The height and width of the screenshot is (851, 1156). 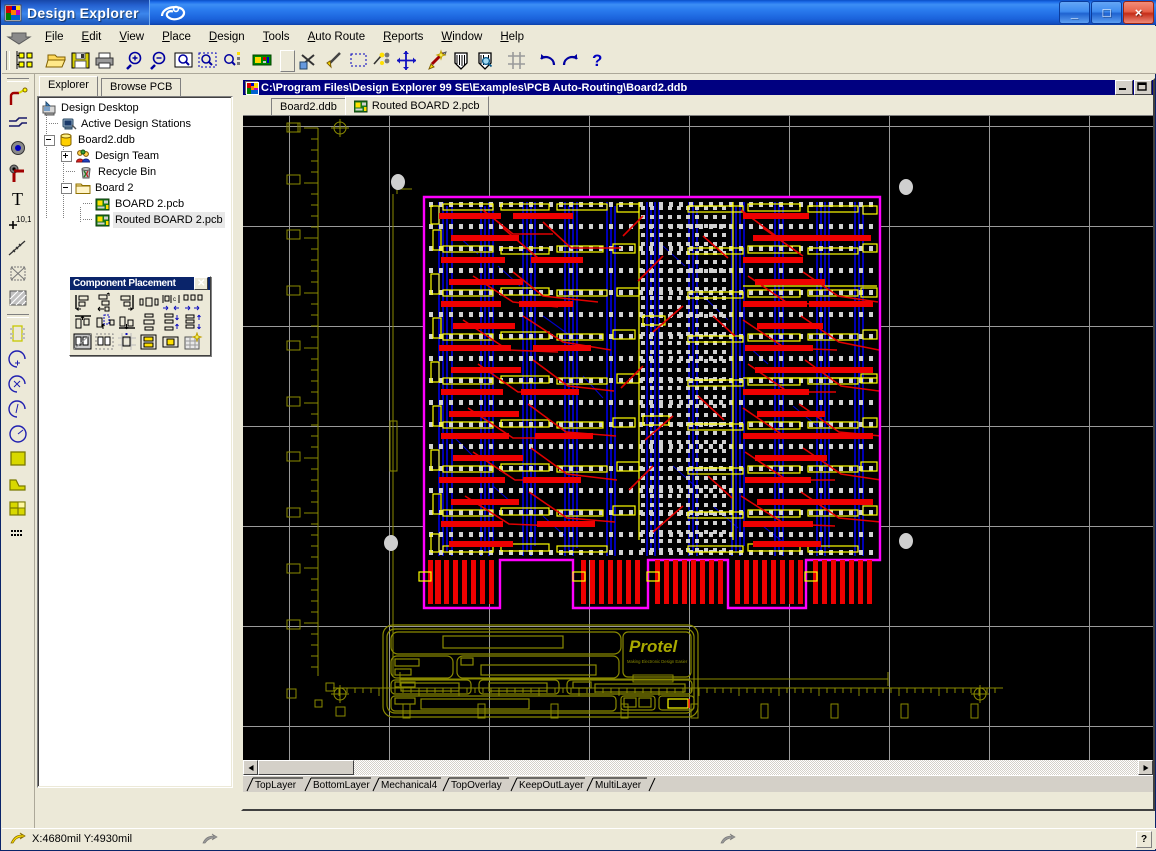 I want to click on menu-design: Design, so click(x=227, y=37).